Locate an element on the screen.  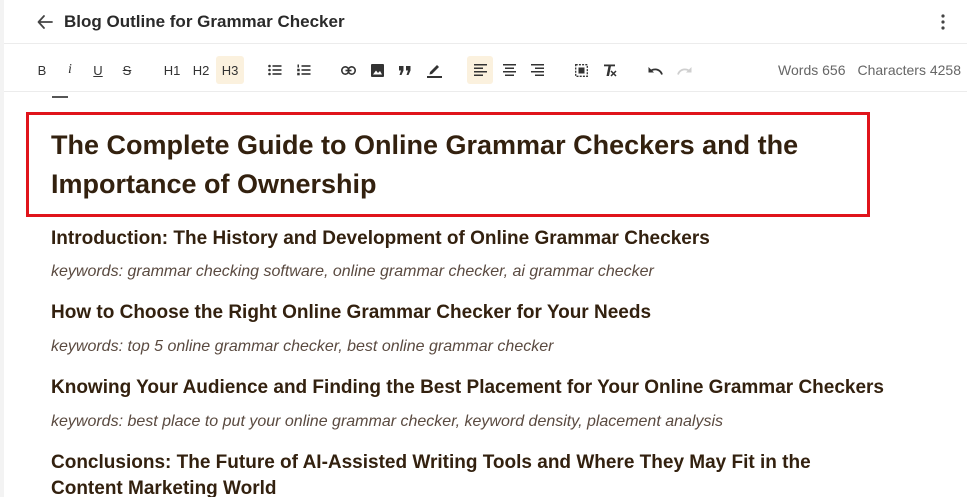
quote-button is located at coordinates (405, 70).